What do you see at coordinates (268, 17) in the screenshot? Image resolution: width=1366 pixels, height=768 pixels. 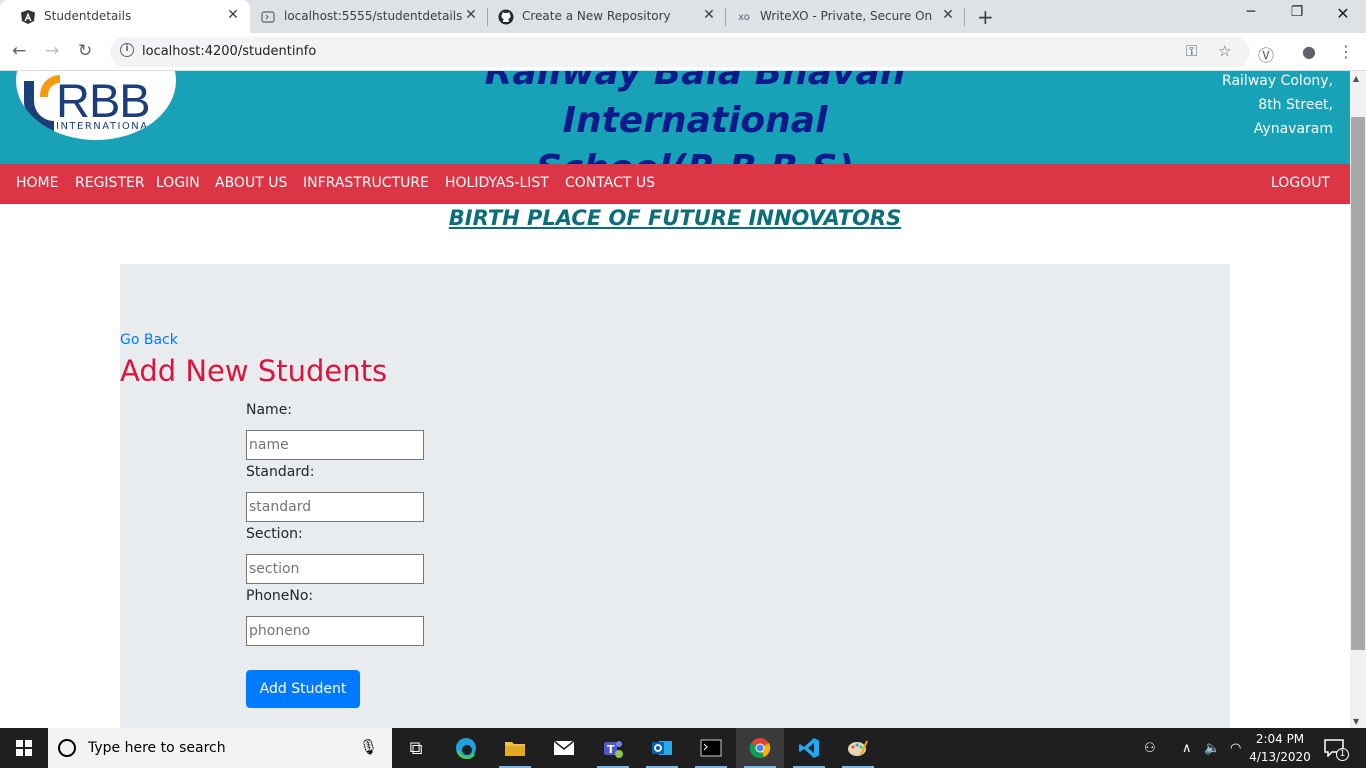 I see `page-icon` at bounding box center [268, 17].